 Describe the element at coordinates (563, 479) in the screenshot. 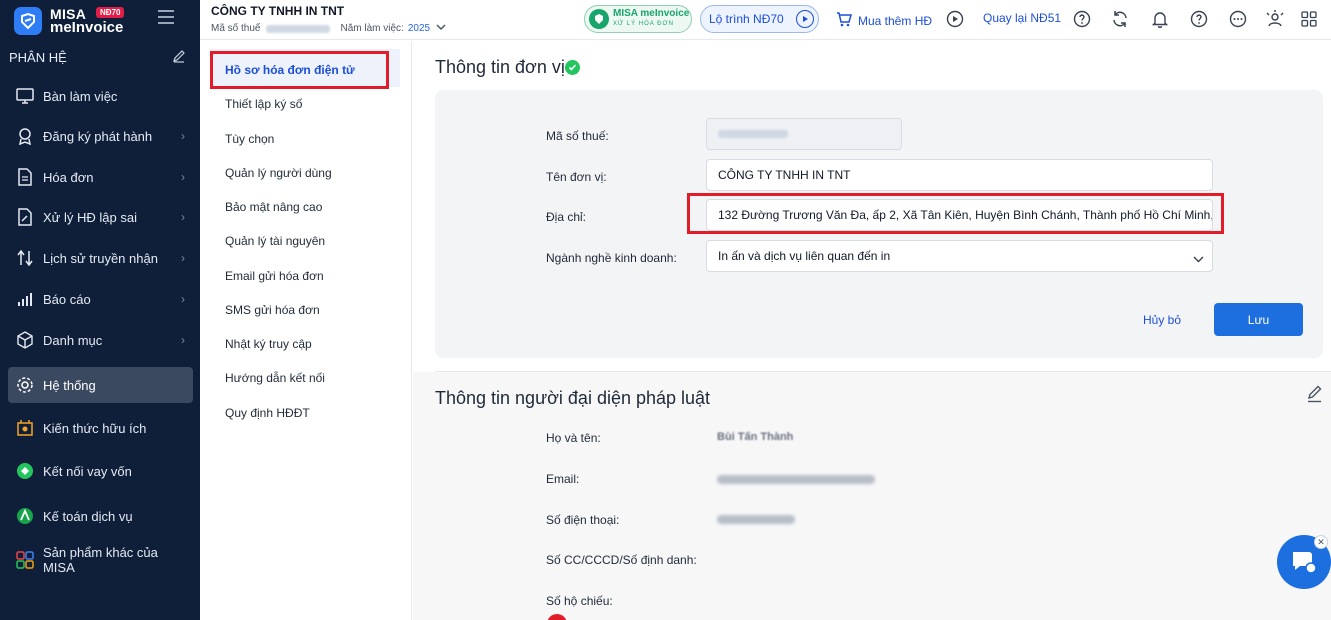

I see `rep-email-label: Email:` at that location.